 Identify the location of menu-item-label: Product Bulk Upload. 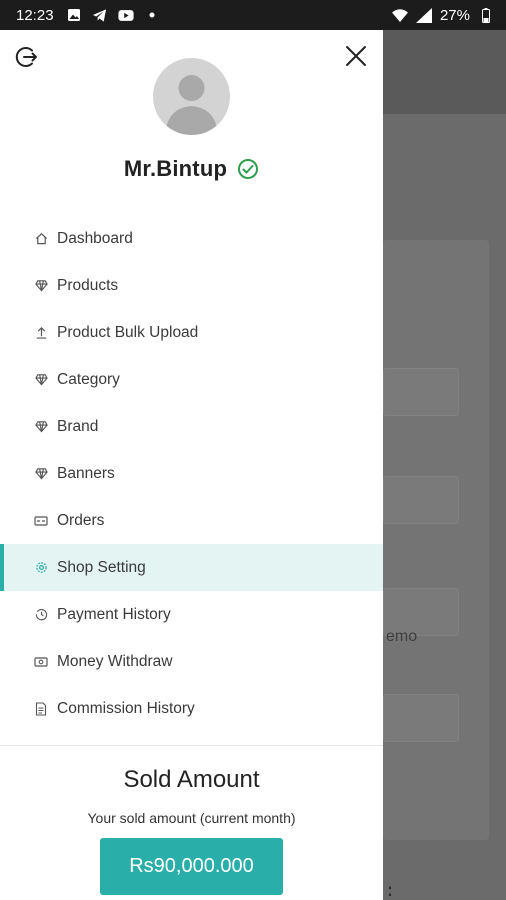
(128, 332).